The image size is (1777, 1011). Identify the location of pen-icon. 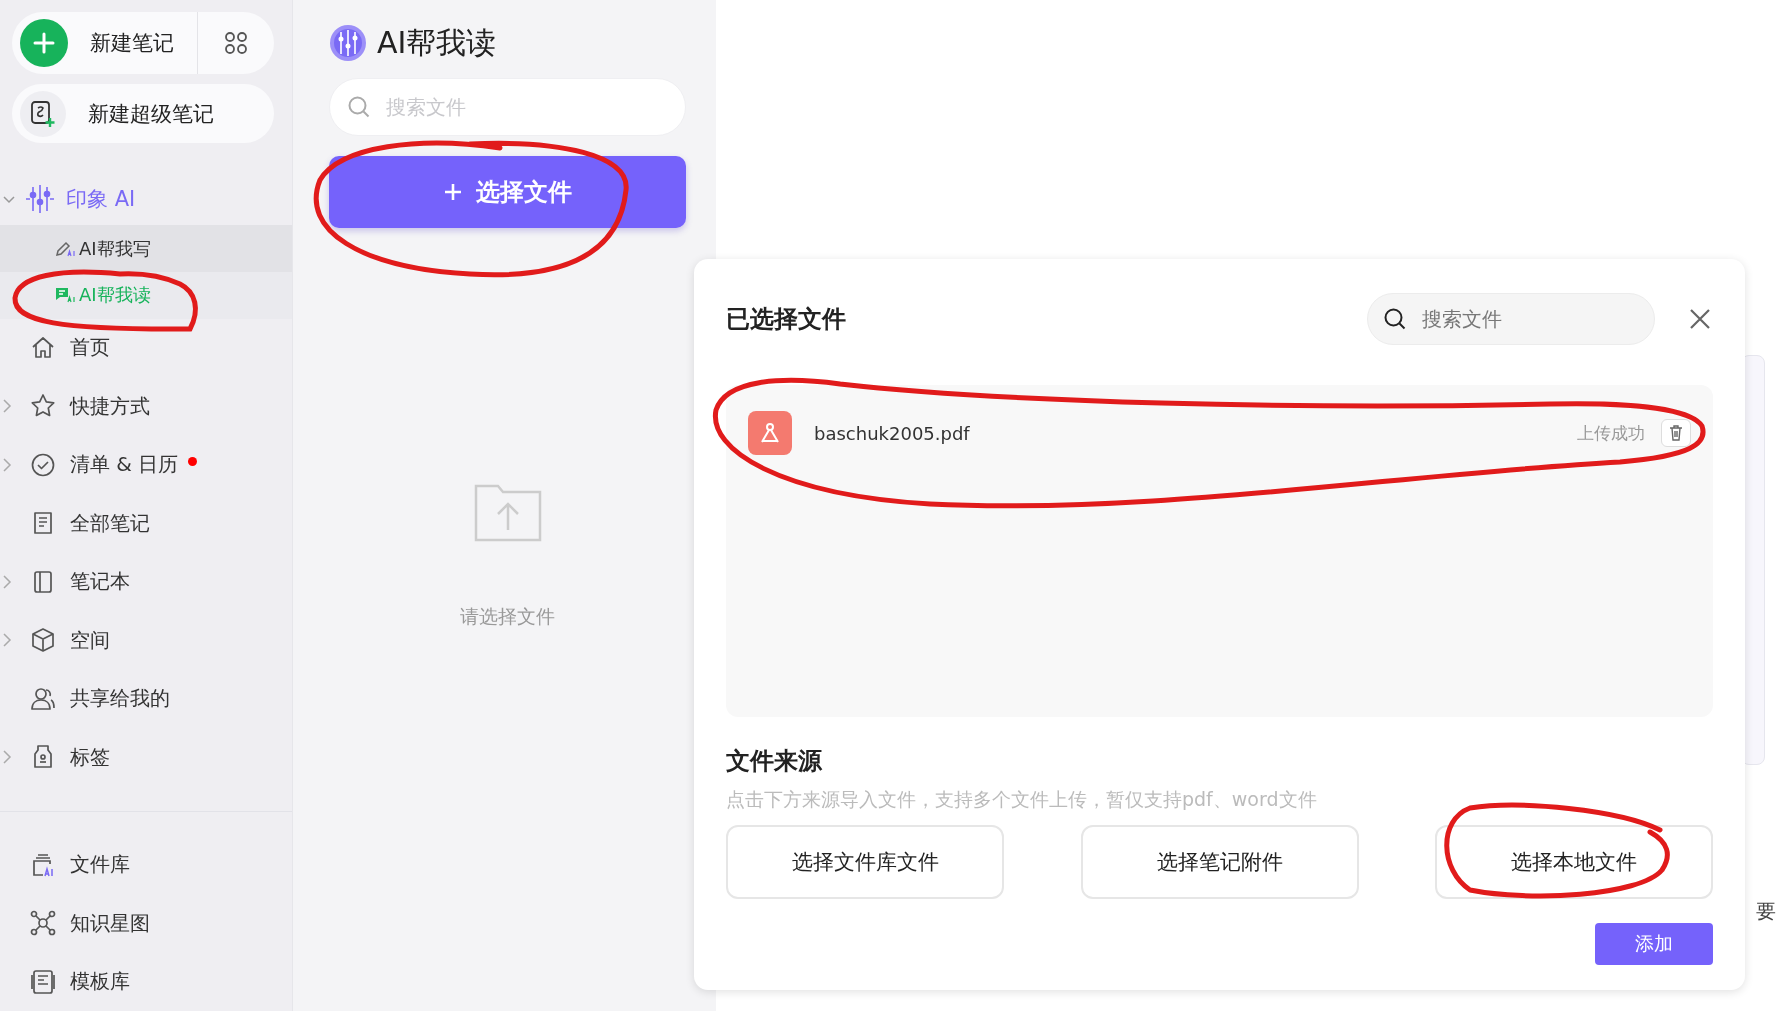
(65, 248).